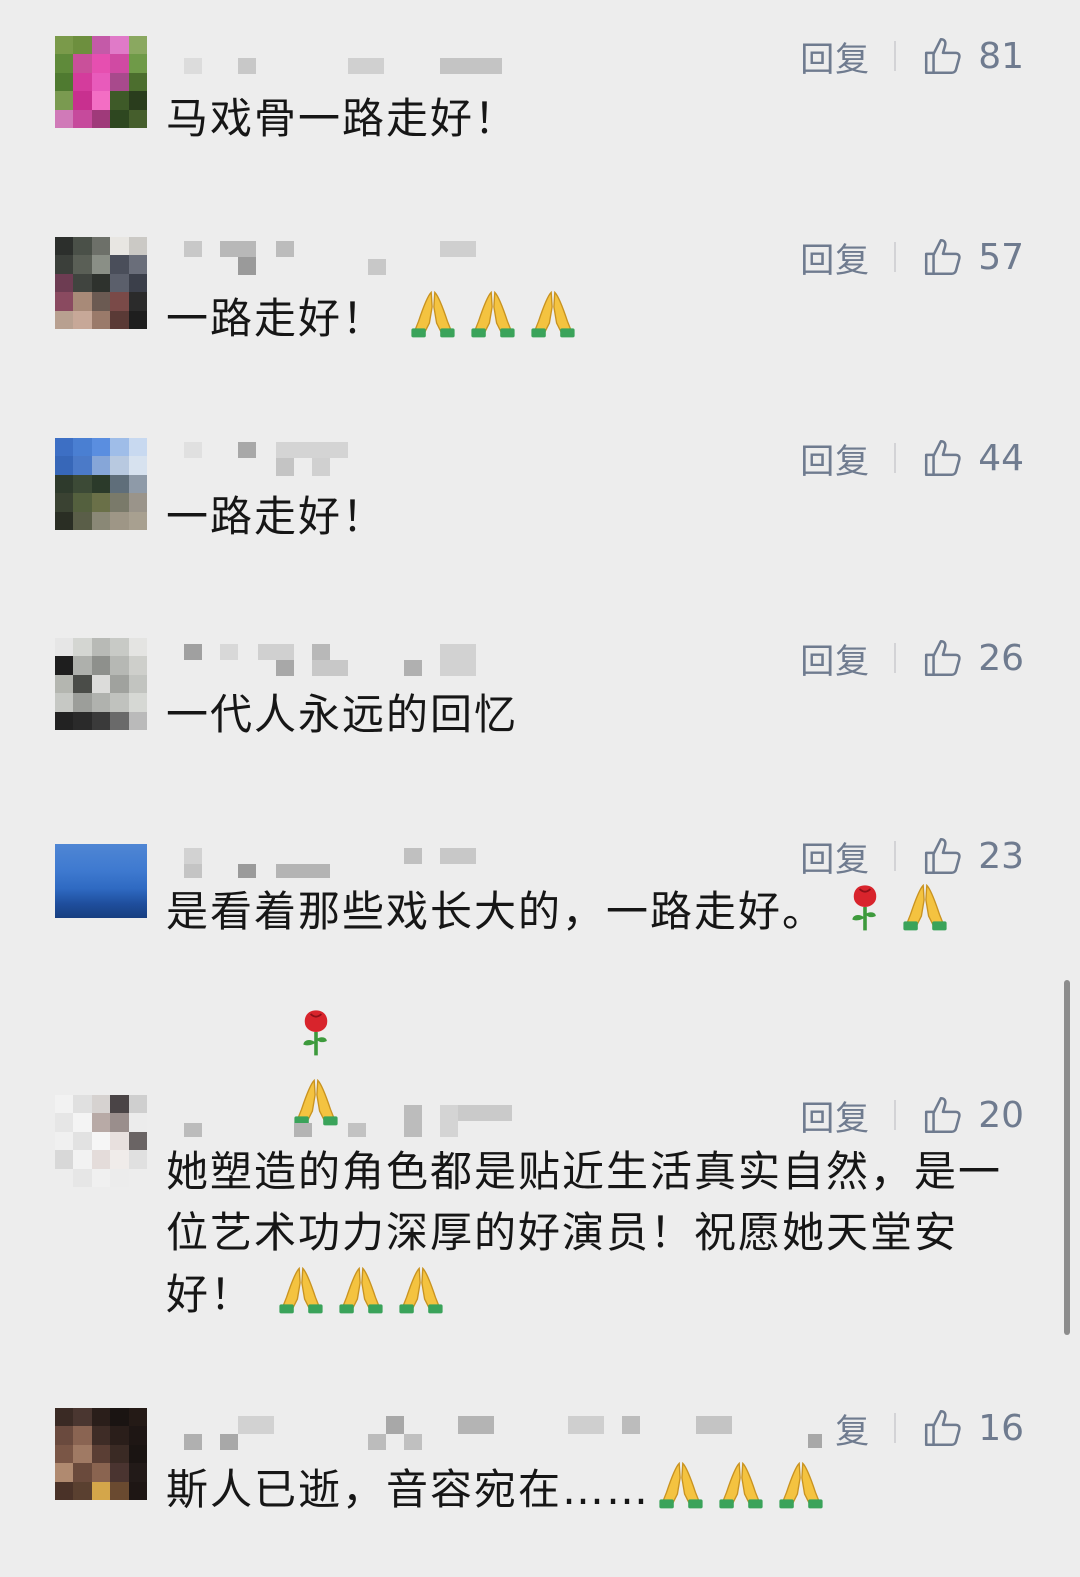  I want to click on comment-actions: 回复 81, so click(912, 57).